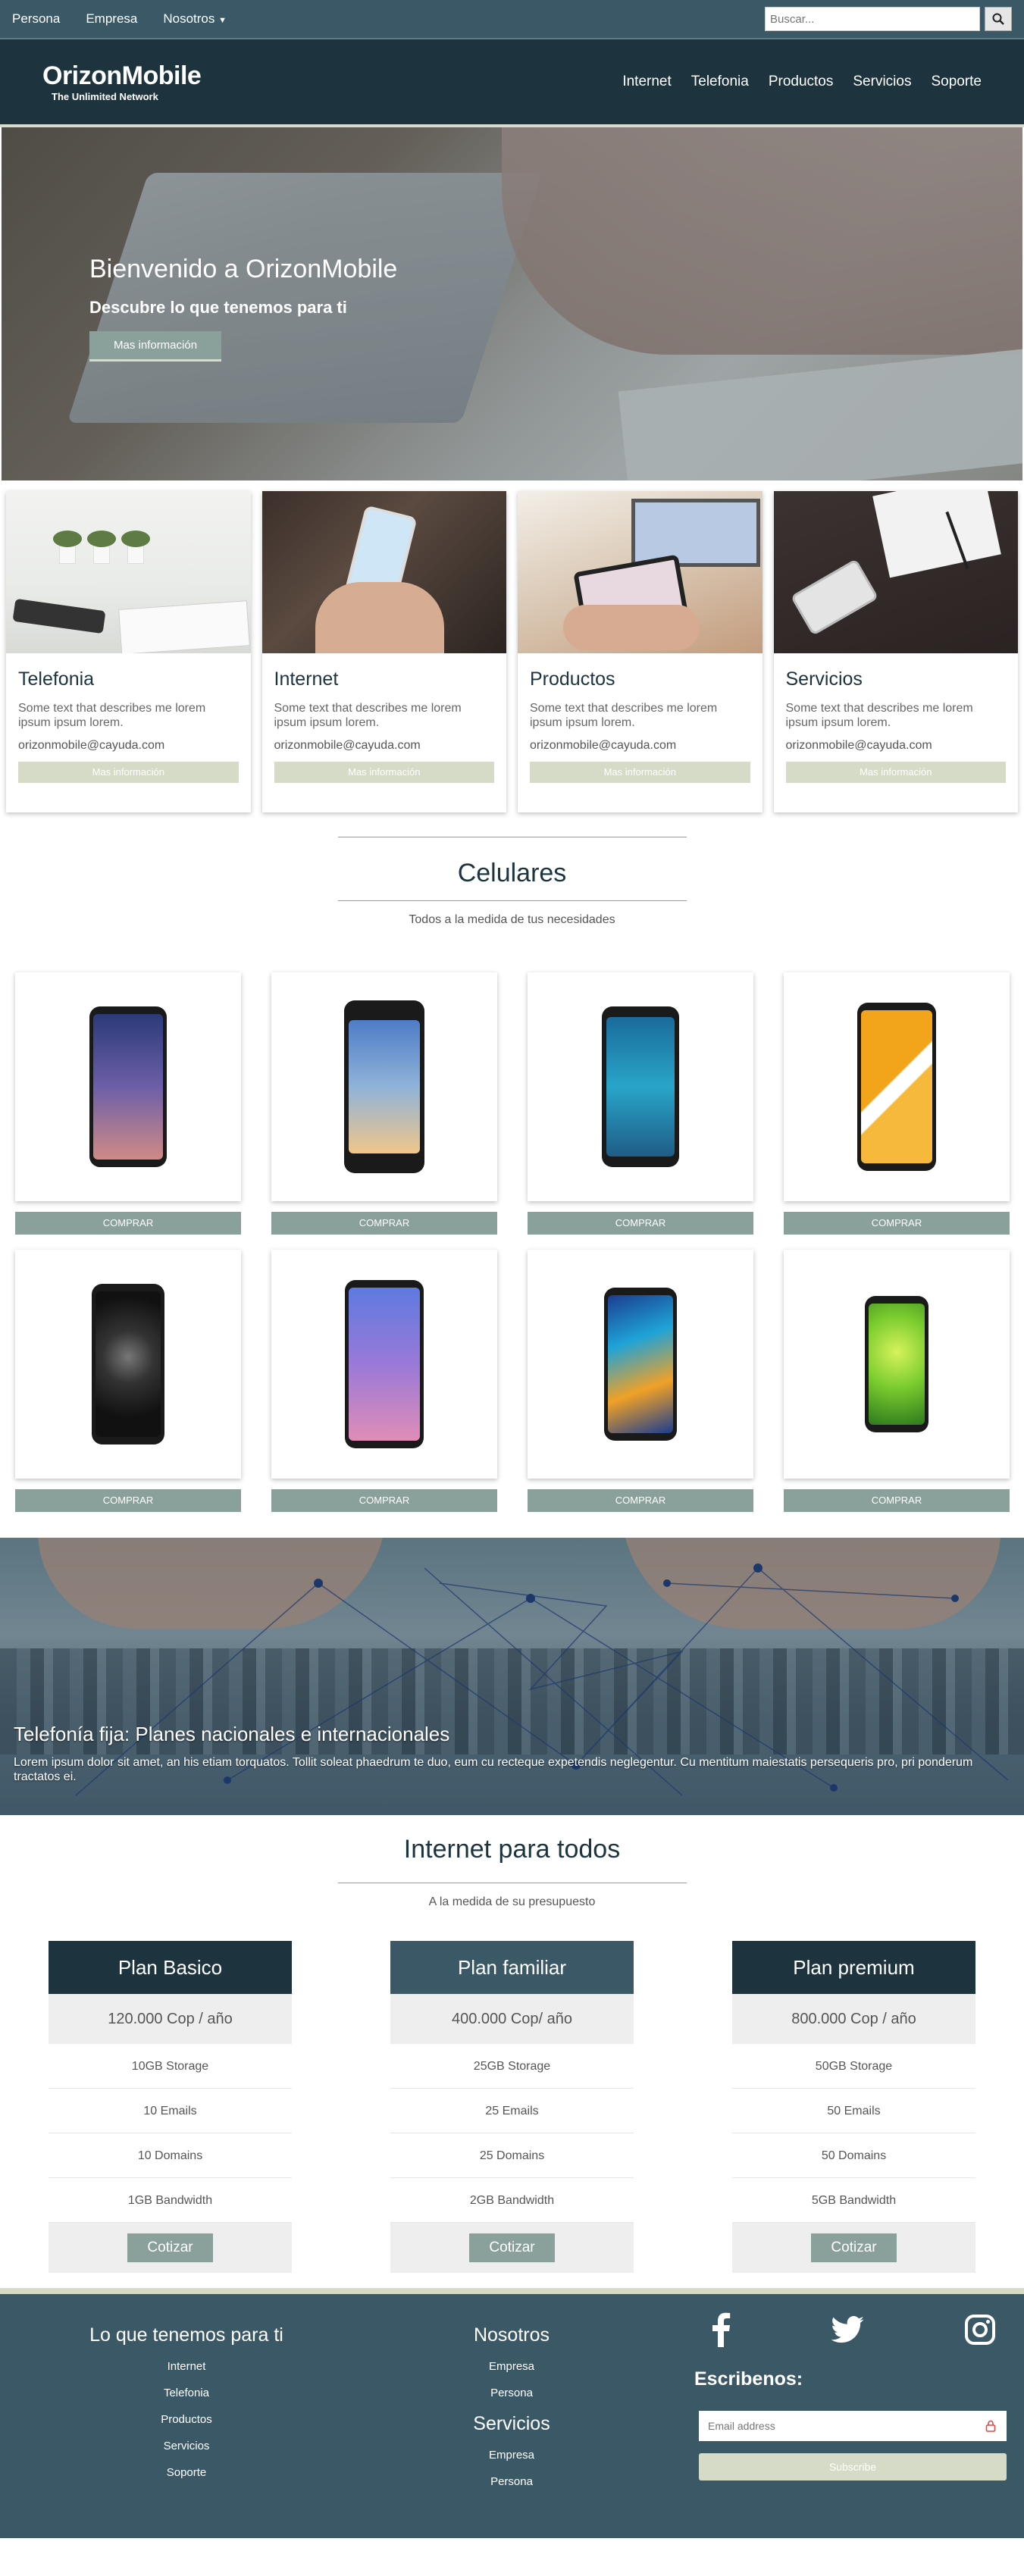  I want to click on card-image-phone-hand, so click(383, 572).